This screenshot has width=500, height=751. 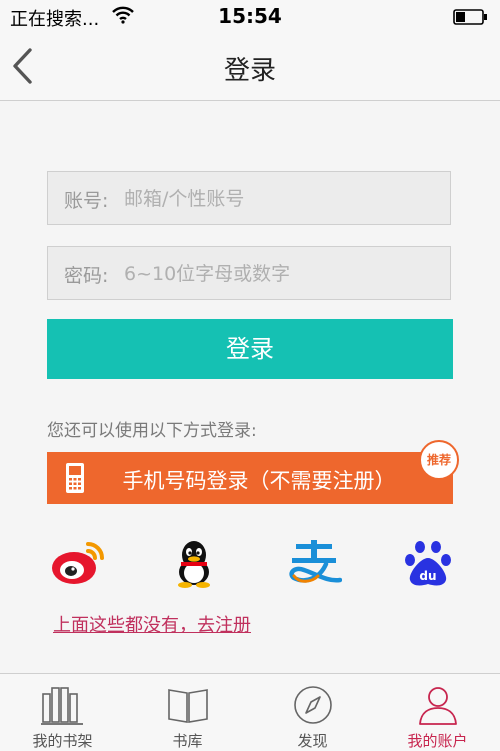 I want to click on qq-icon, so click(x=194, y=563).